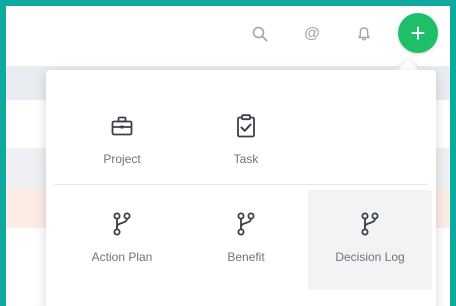 This screenshot has width=456, height=306. I want to click on briefcase-icon, so click(122, 126).